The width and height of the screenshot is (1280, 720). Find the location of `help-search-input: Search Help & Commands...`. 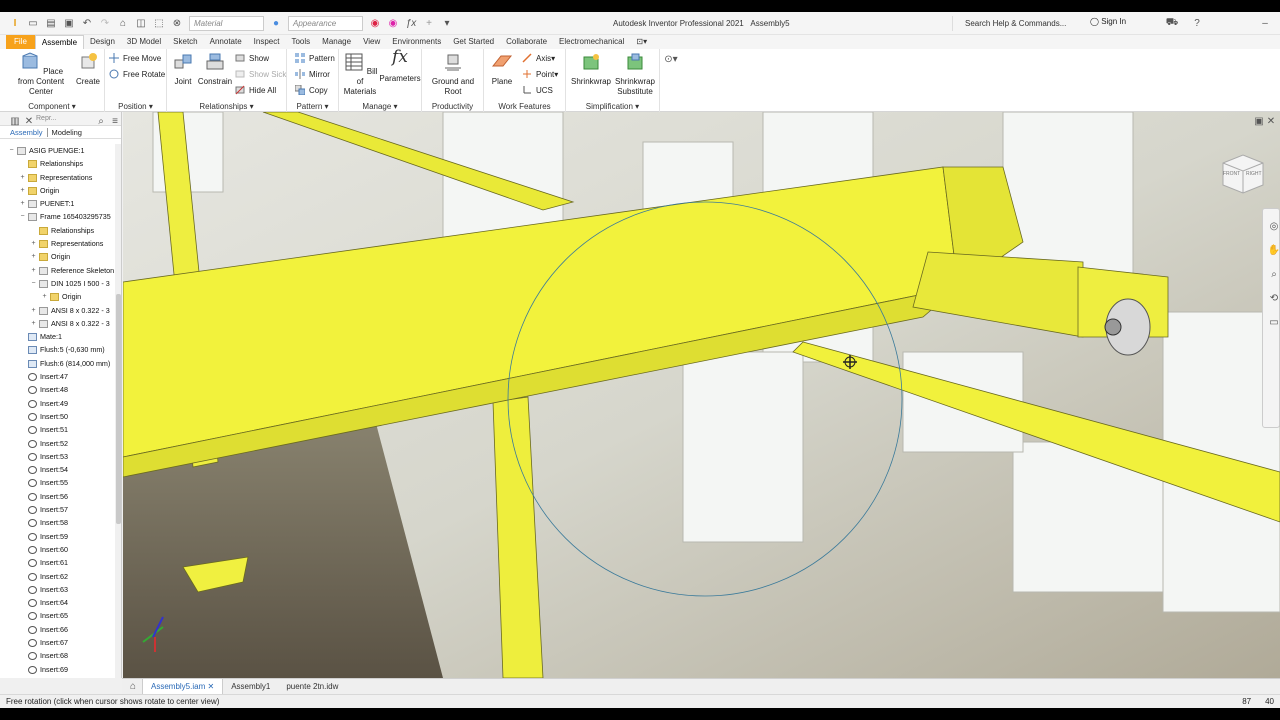

help-search-input: Search Help & Commands... is located at coordinates (1017, 23).